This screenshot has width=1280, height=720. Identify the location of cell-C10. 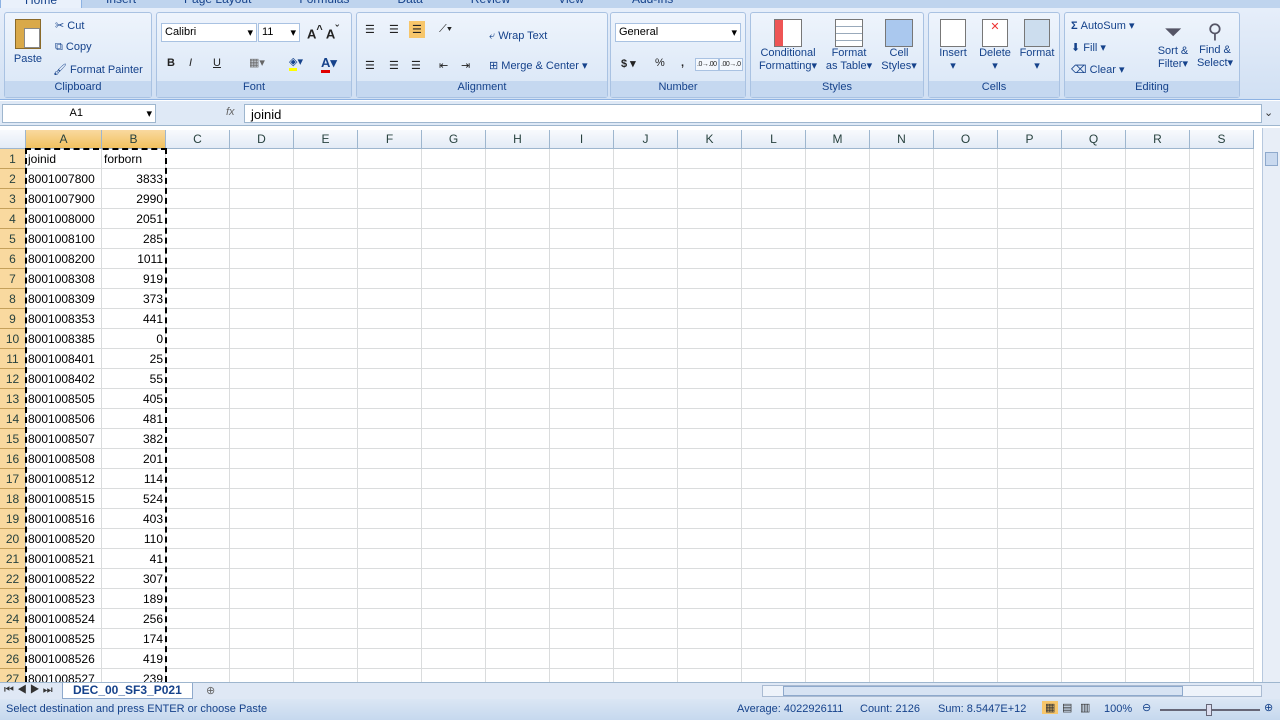
(198, 339).